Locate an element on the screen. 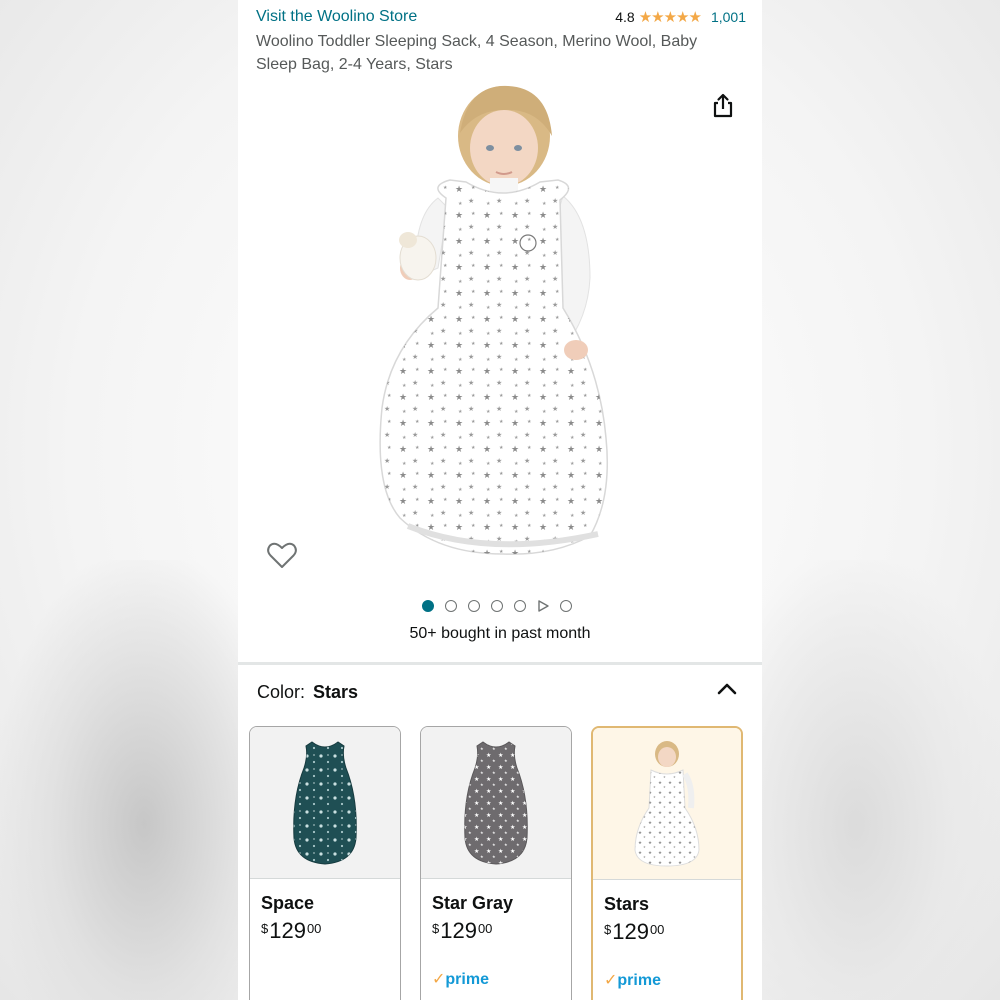 This screenshot has width=1000, height=1000. variant-card-space: Space $129 00 is located at coordinates (325, 863).